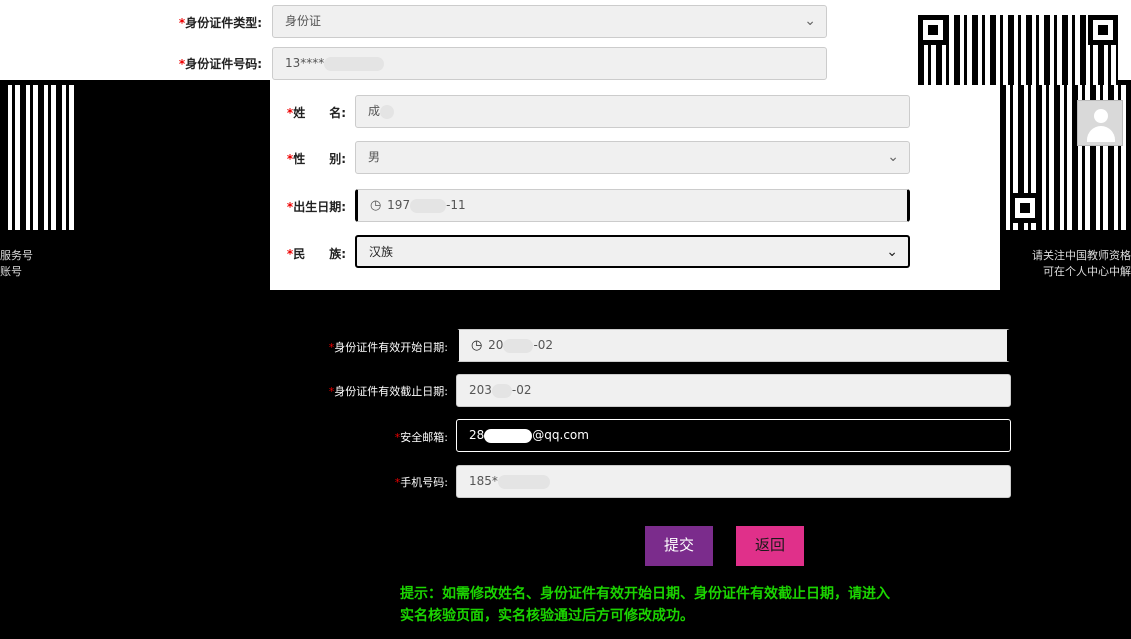  Describe the element at coordinates (220, 64) in the screenshot. I see `id-number-label: *身份证件号码:` at that location.